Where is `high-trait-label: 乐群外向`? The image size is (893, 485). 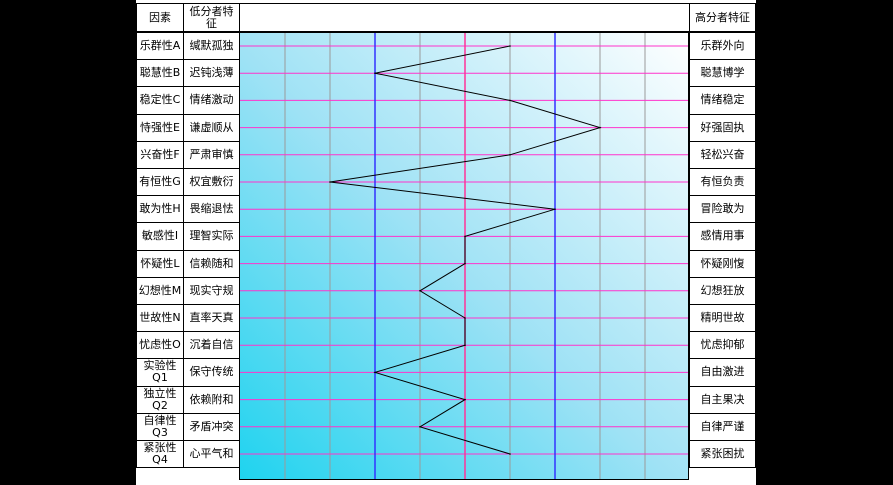 high-trait-label: 乐群外向 is located at coordinates (722, 46).